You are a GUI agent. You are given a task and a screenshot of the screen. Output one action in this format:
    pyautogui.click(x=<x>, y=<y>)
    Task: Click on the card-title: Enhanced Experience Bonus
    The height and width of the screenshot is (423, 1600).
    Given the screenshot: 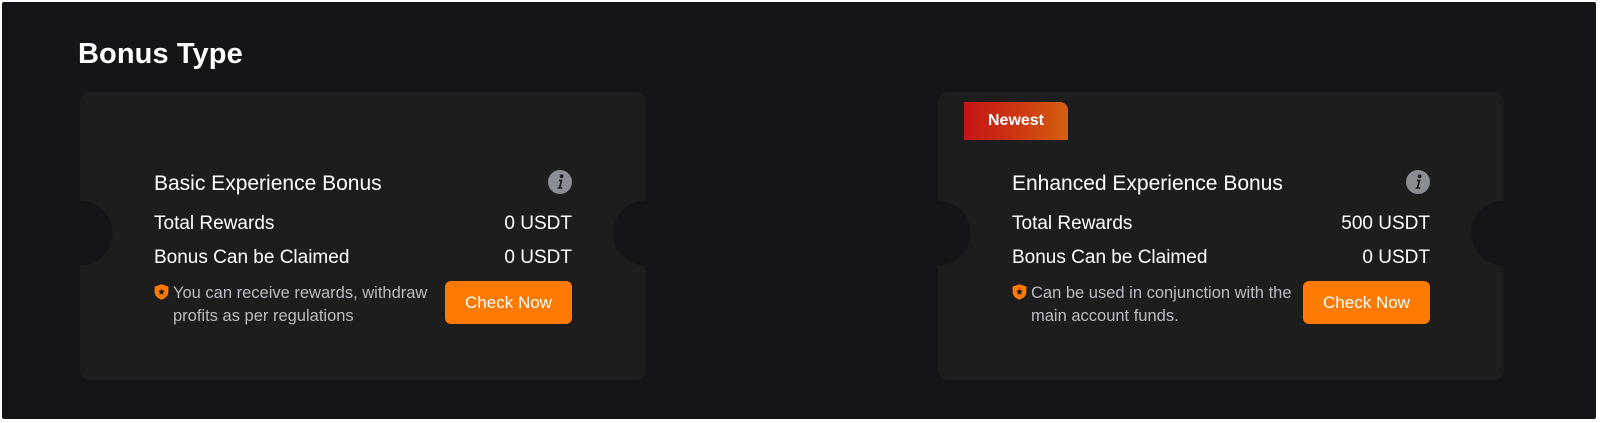 What is the action you would take?
    pyautogui.click(x=1147, y=183)
    